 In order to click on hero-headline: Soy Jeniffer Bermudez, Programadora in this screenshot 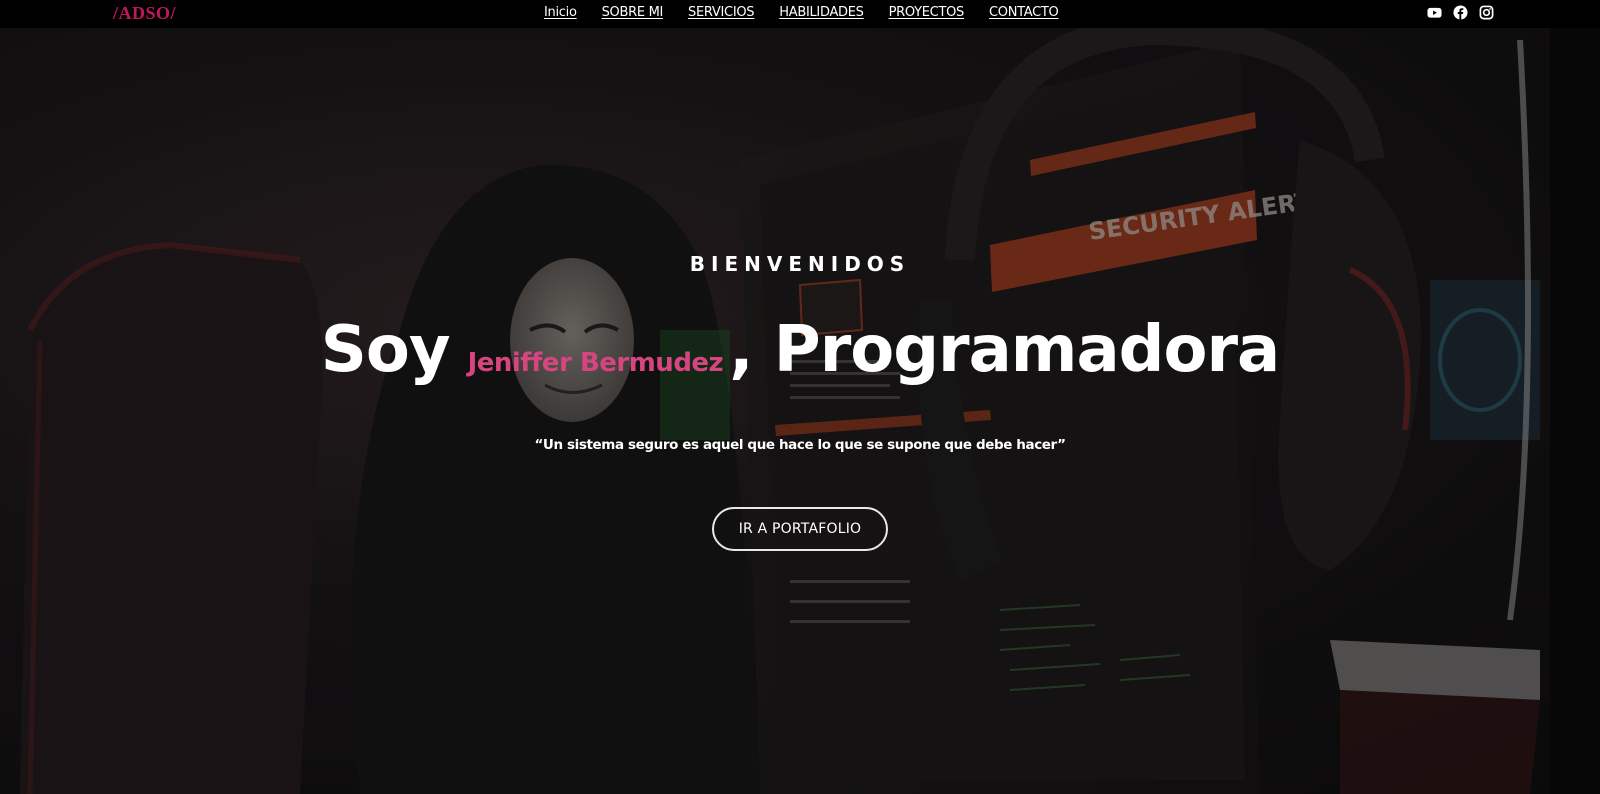, I will do `click(800, 350)`.